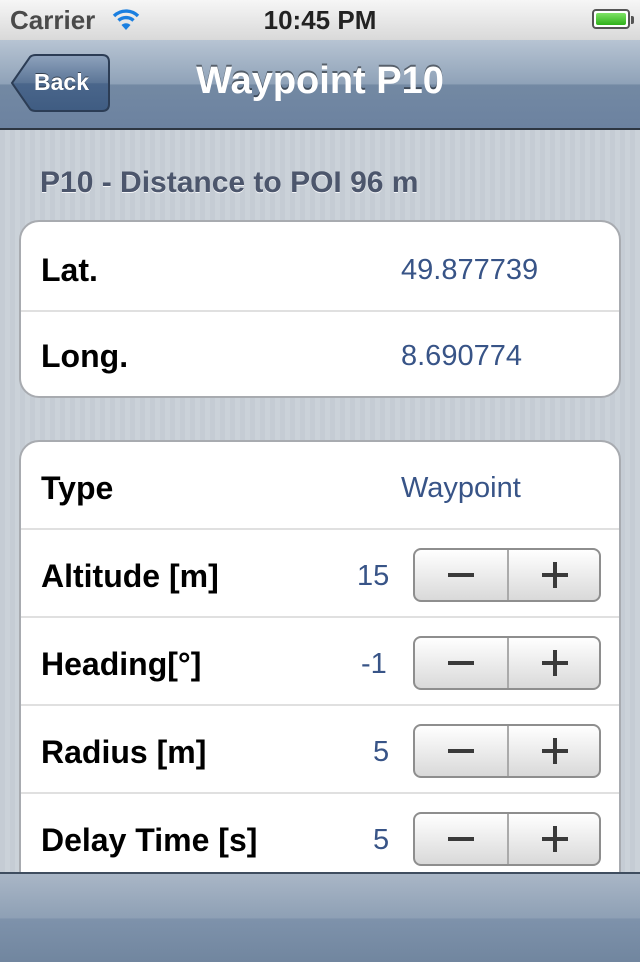  Describe the element at coordinates (373, 576) in the screenshot. I see `altitude-value: 15` at that location.